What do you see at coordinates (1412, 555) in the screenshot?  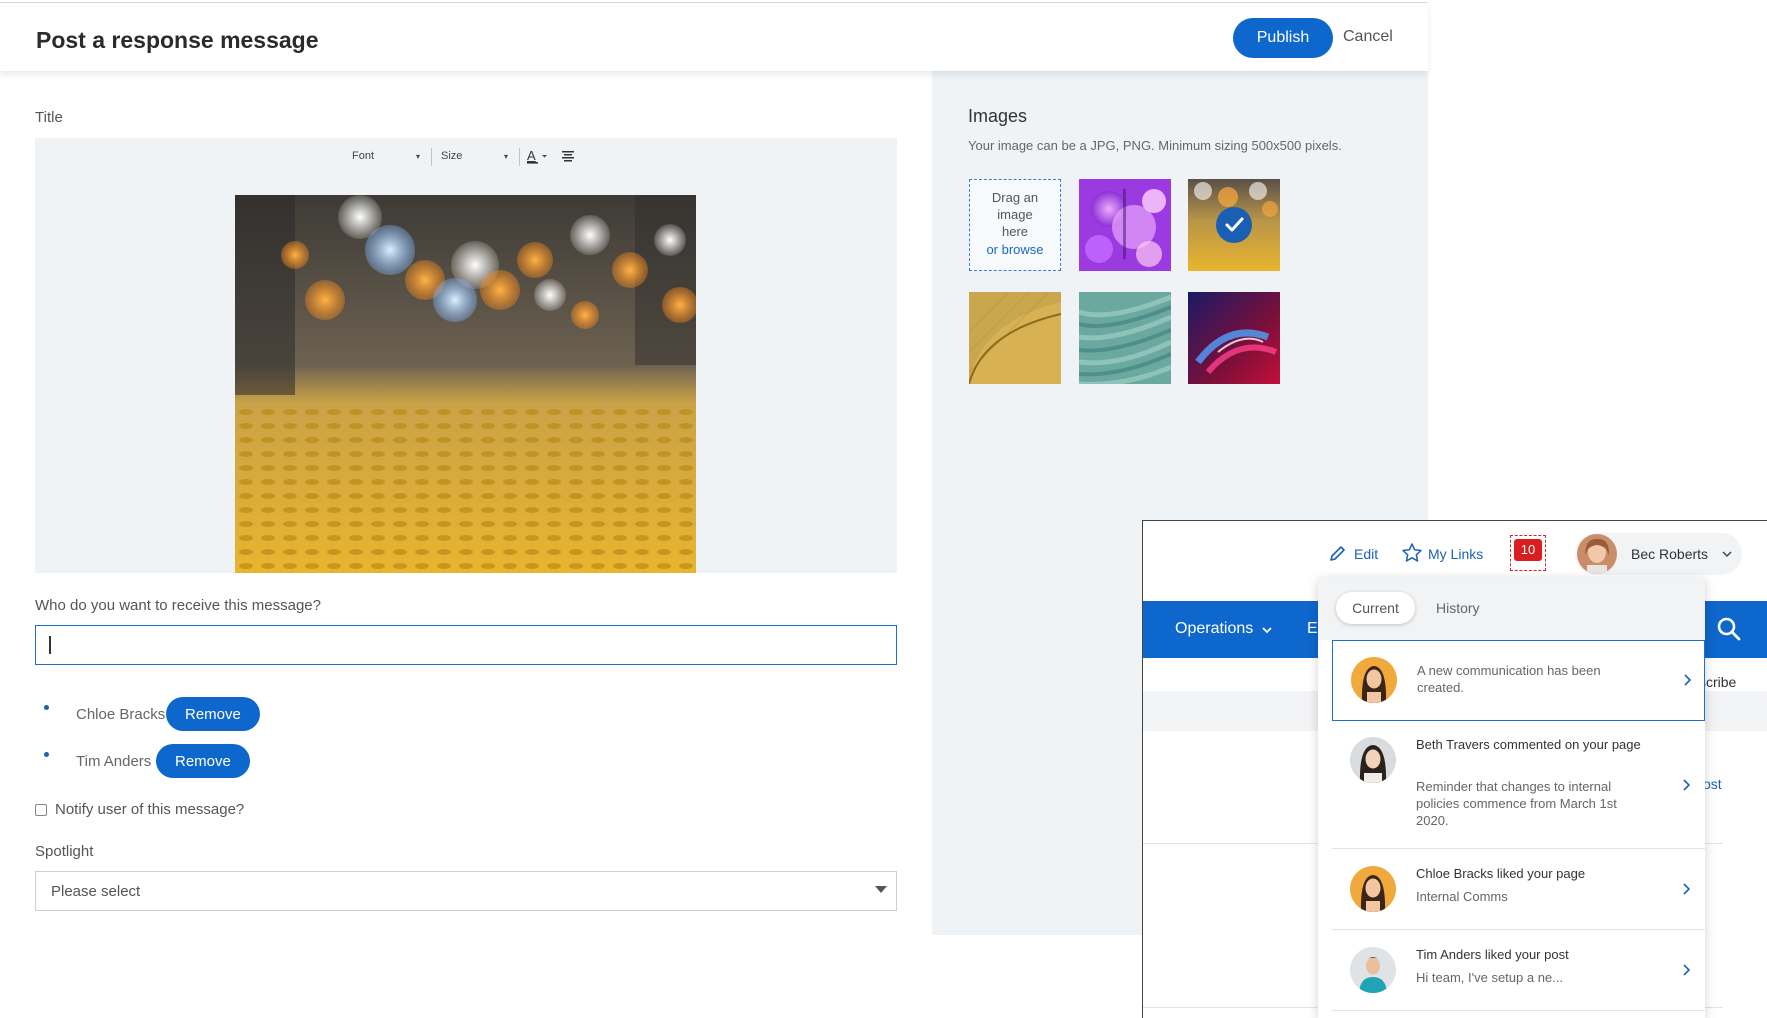 I see `star-icon` at bounding box center [1412, 555].